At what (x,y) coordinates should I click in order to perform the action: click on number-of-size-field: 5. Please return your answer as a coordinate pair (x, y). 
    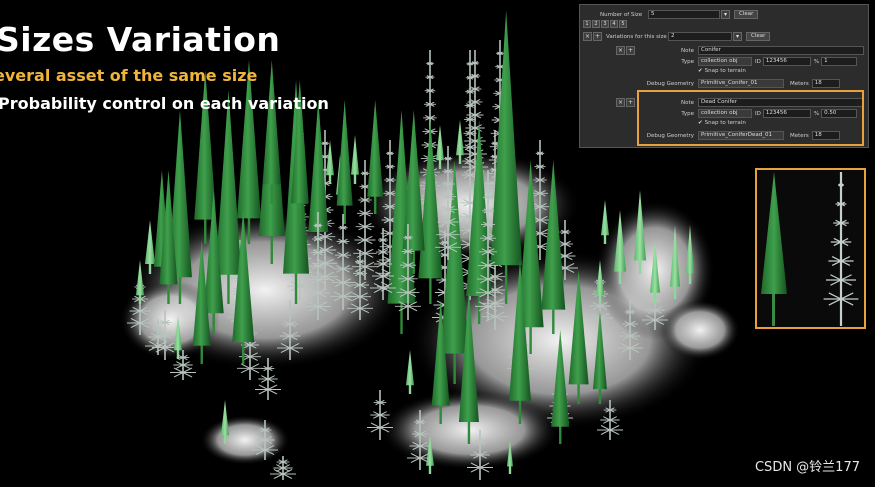
    Looking at the image, I should click on (684, 14).